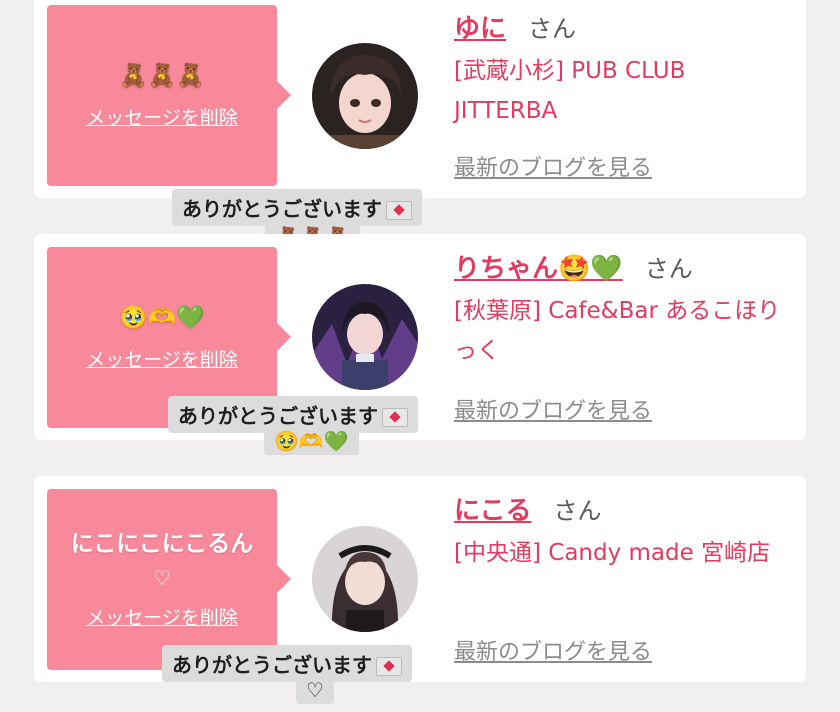  What do you see at coordinates (169, 95) in the screenshot?
I see `message-bubble: 🧸🧸🧸 メッセージを削除` at bounding box center [169, 95].